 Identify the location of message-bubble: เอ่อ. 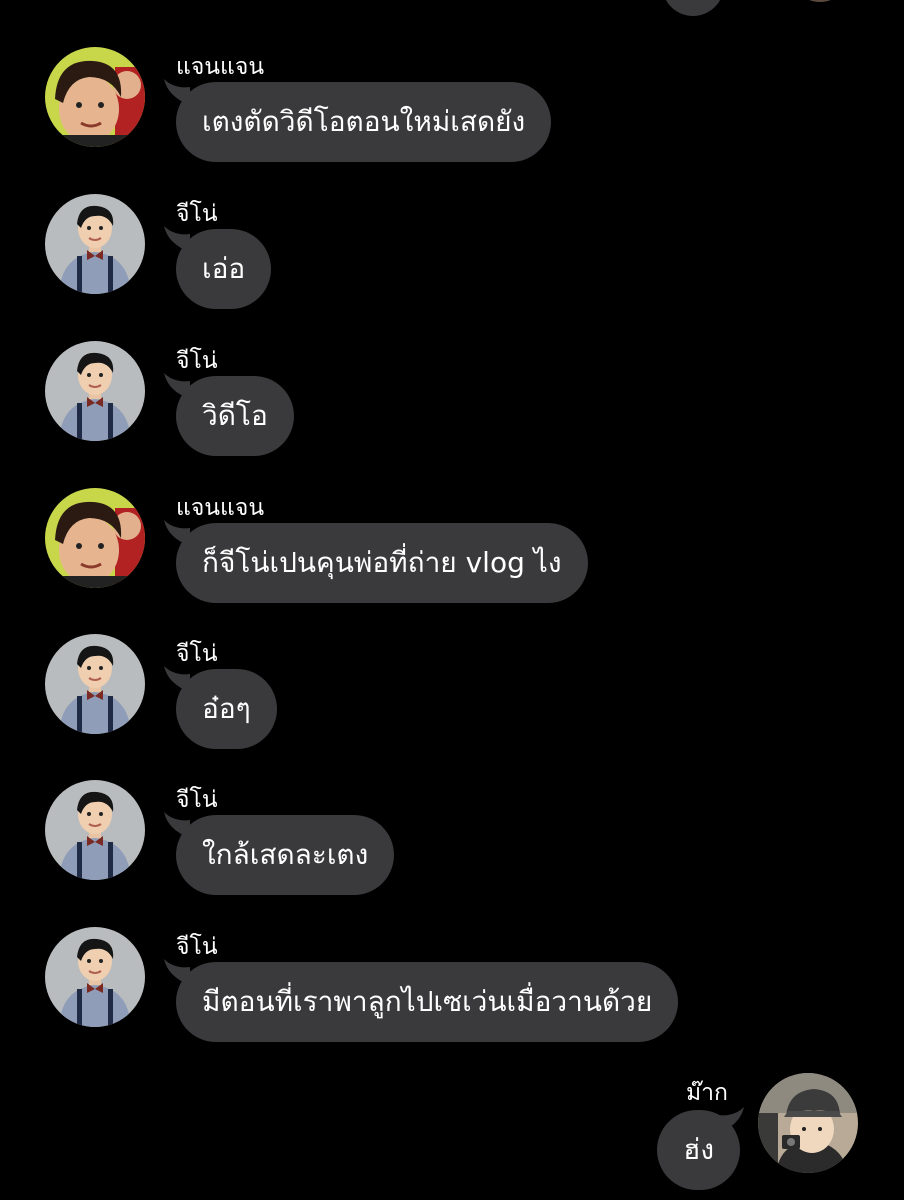
(224, 269).